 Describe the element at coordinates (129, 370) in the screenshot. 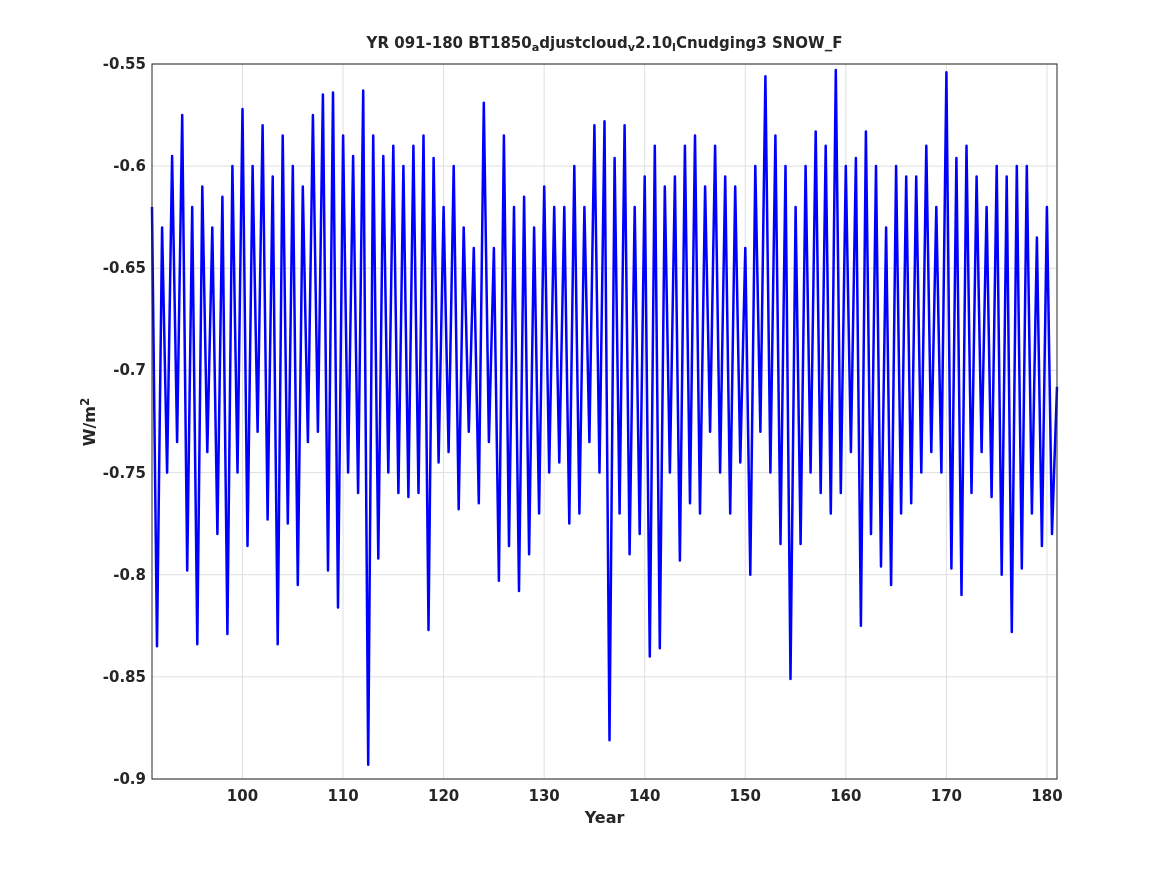

I see `tick-label: -0.7` at that location.